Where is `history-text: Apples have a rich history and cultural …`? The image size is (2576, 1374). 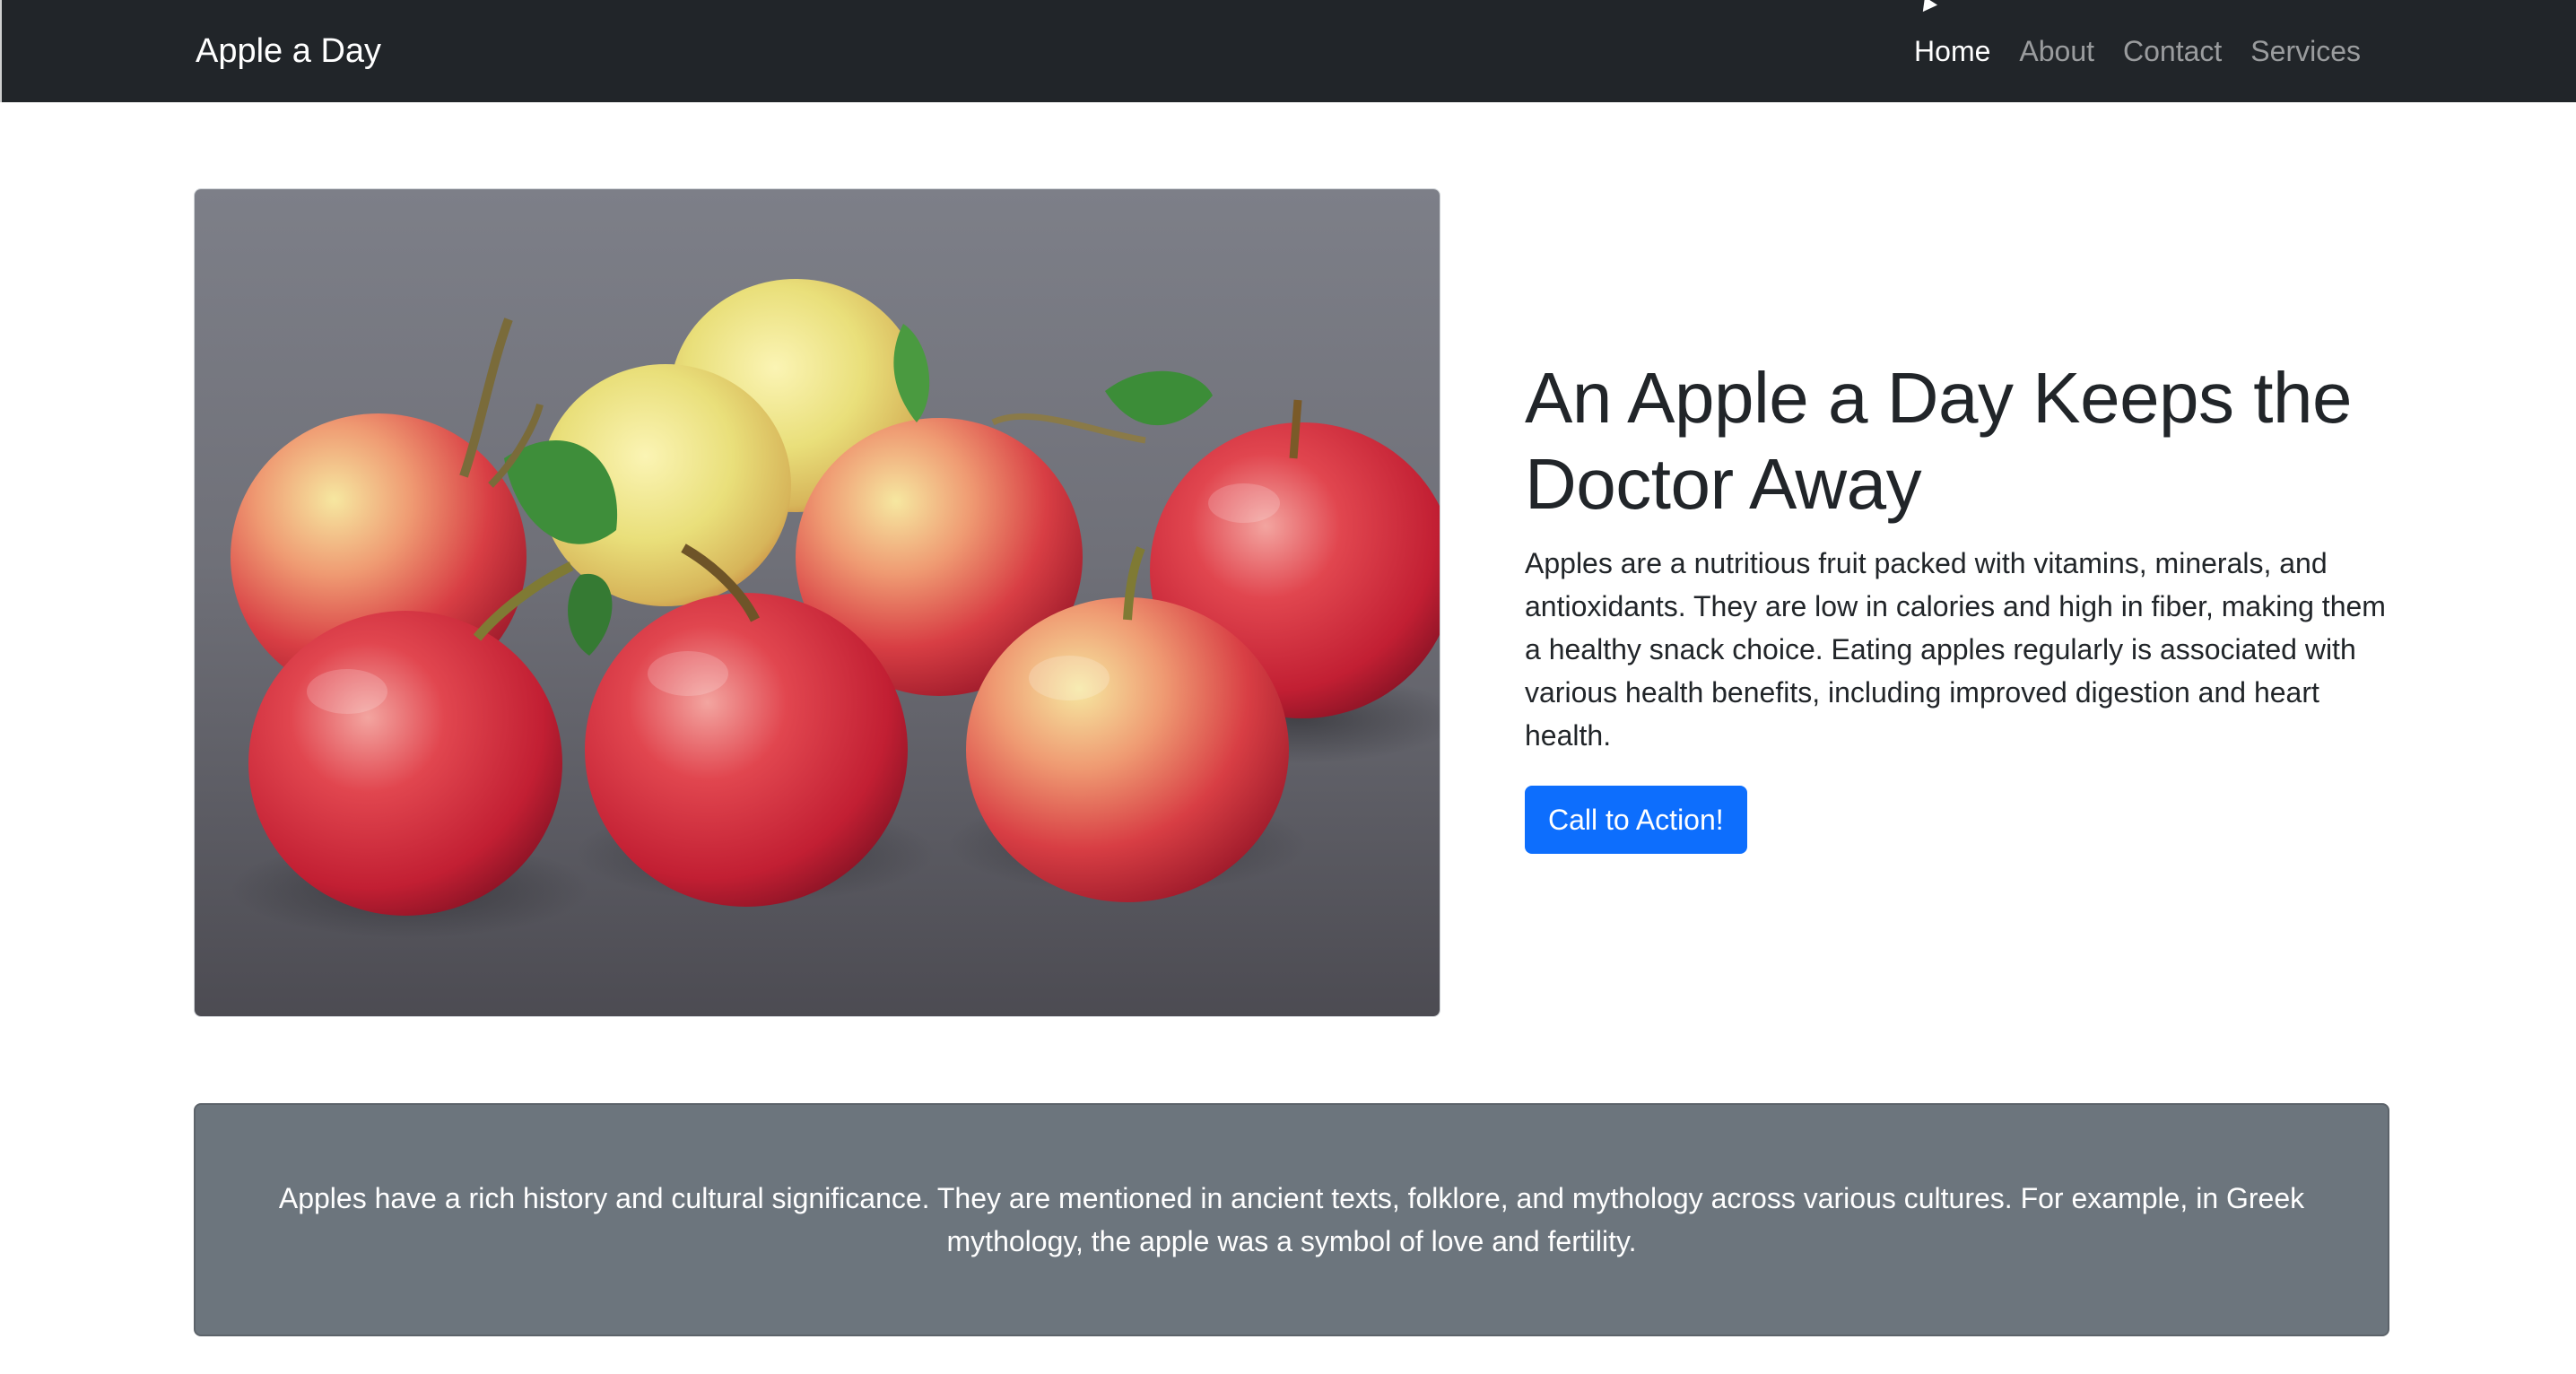 history-text: Apples have a rich history and cultural … is located at coordinates (1291, 1220).